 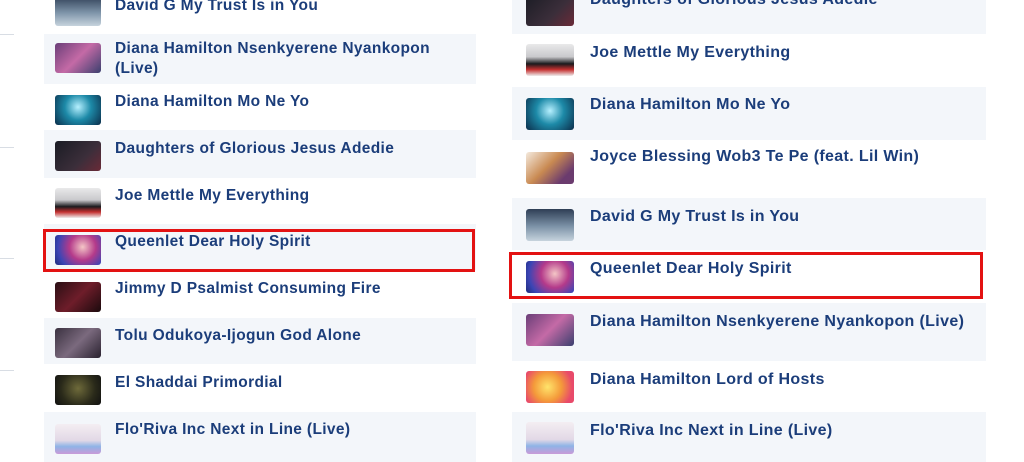 I want to click on song-title: El Shaddai Primordial, so click(x=291, y=383).